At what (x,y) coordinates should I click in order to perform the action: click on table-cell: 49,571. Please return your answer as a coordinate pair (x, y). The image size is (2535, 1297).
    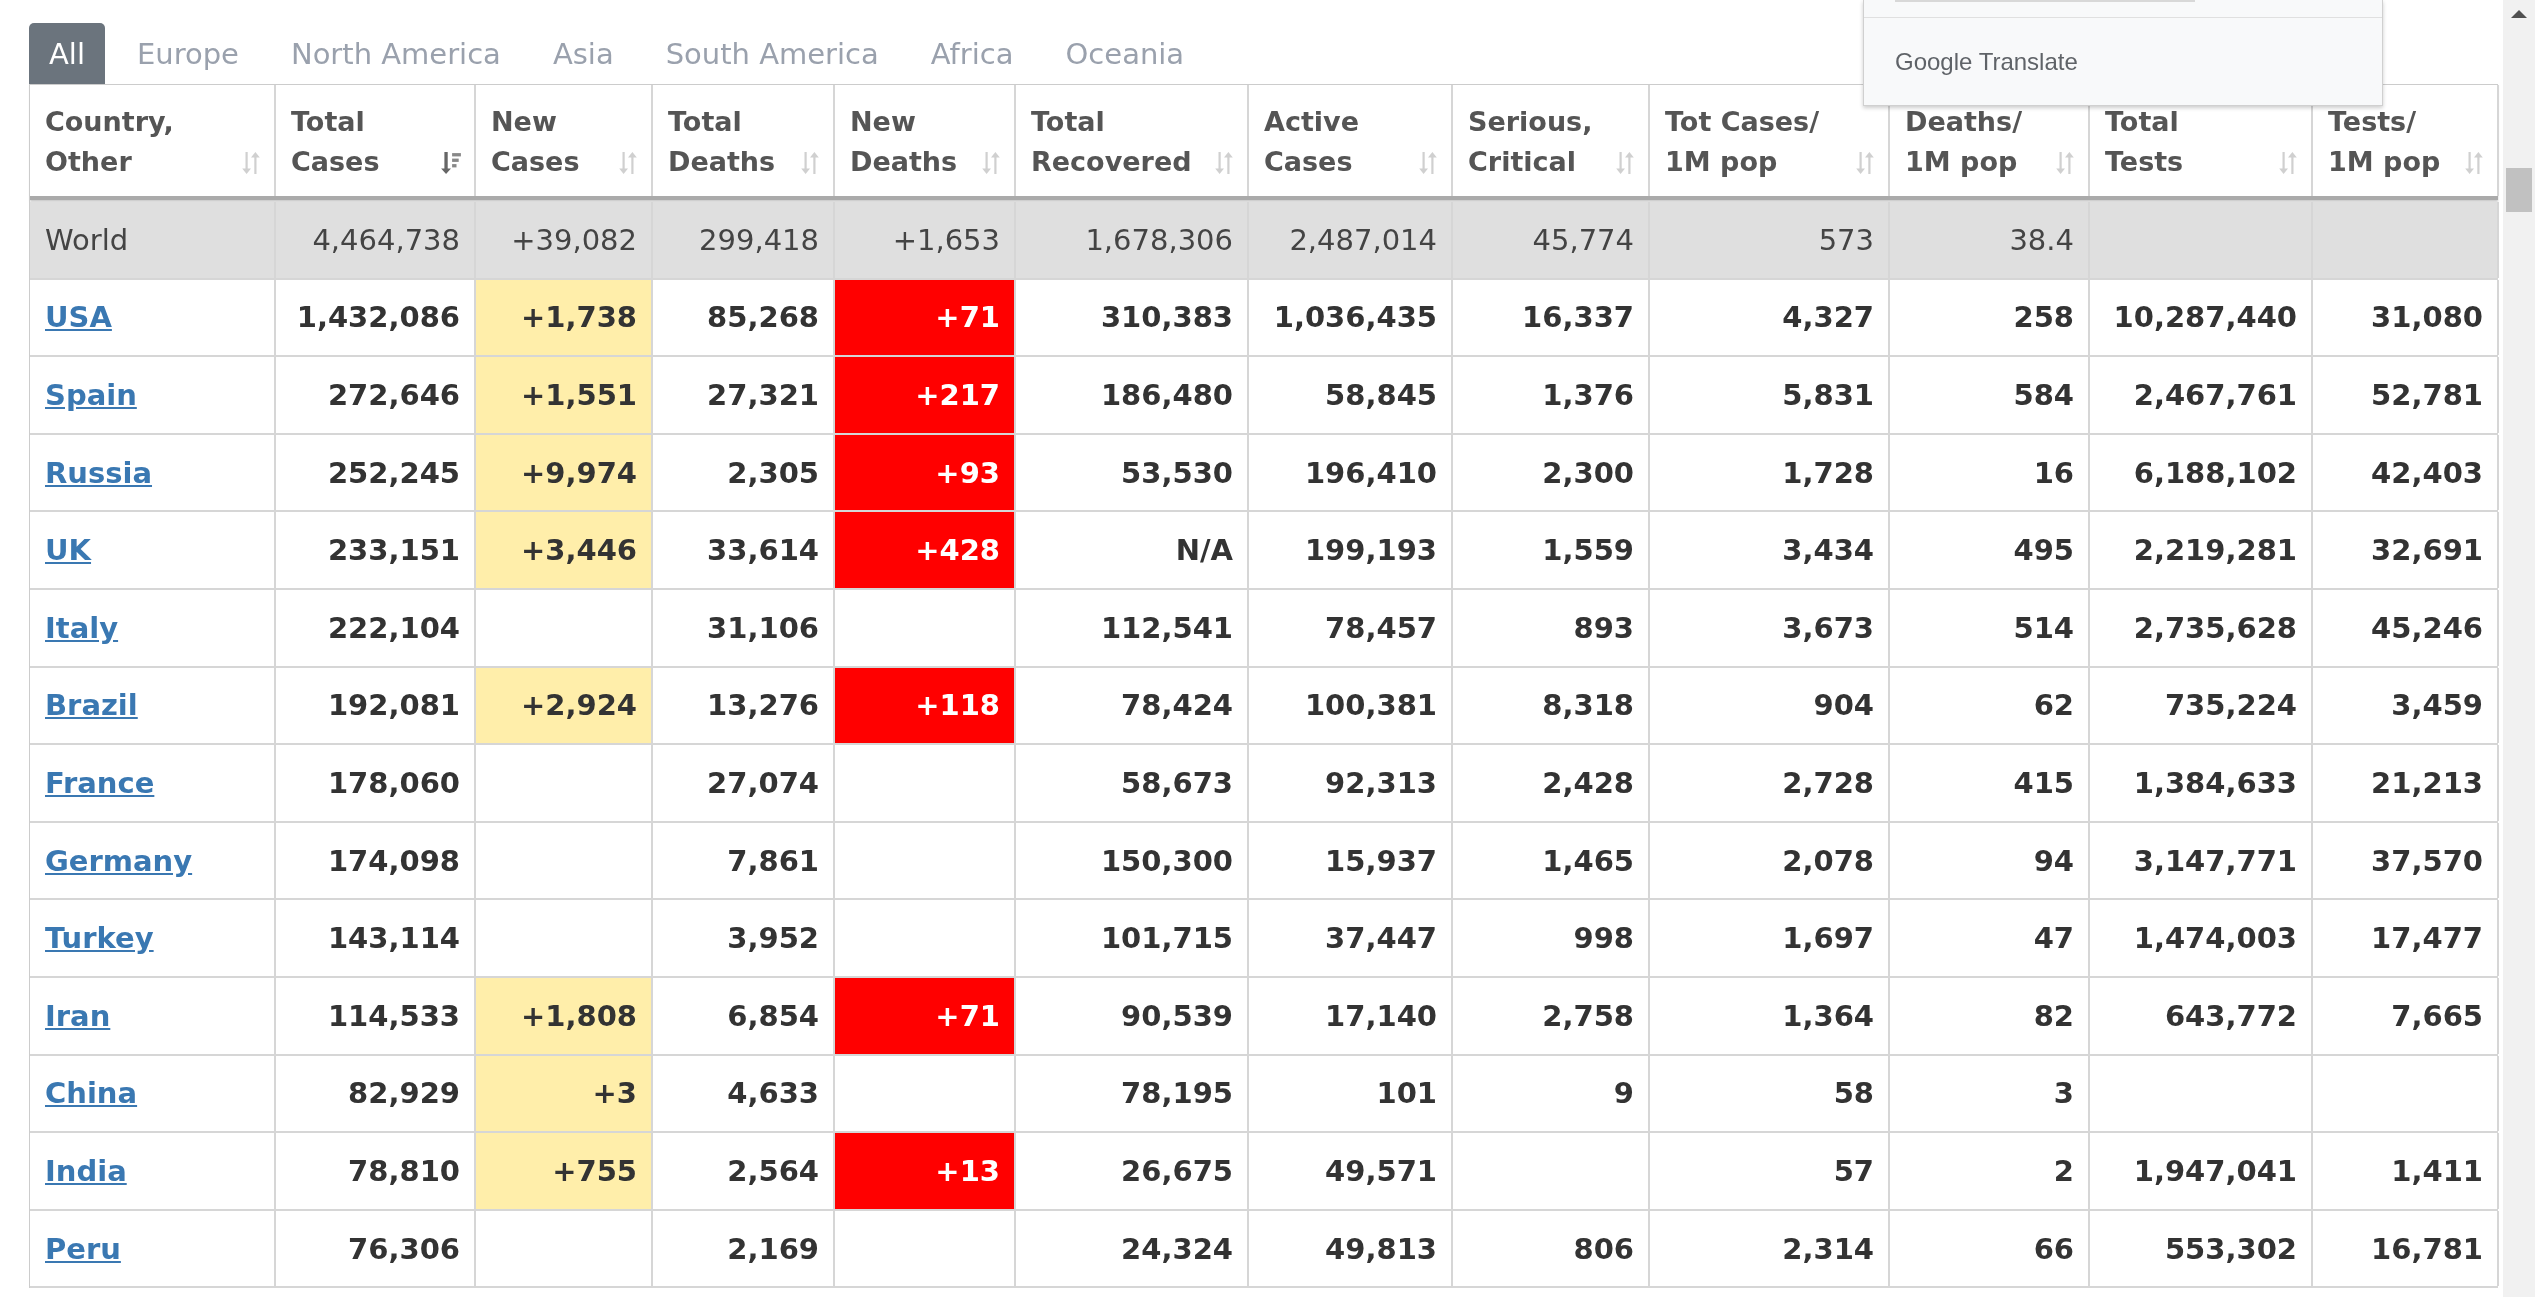
    Looking at the image, I should click on (1351, 1171).